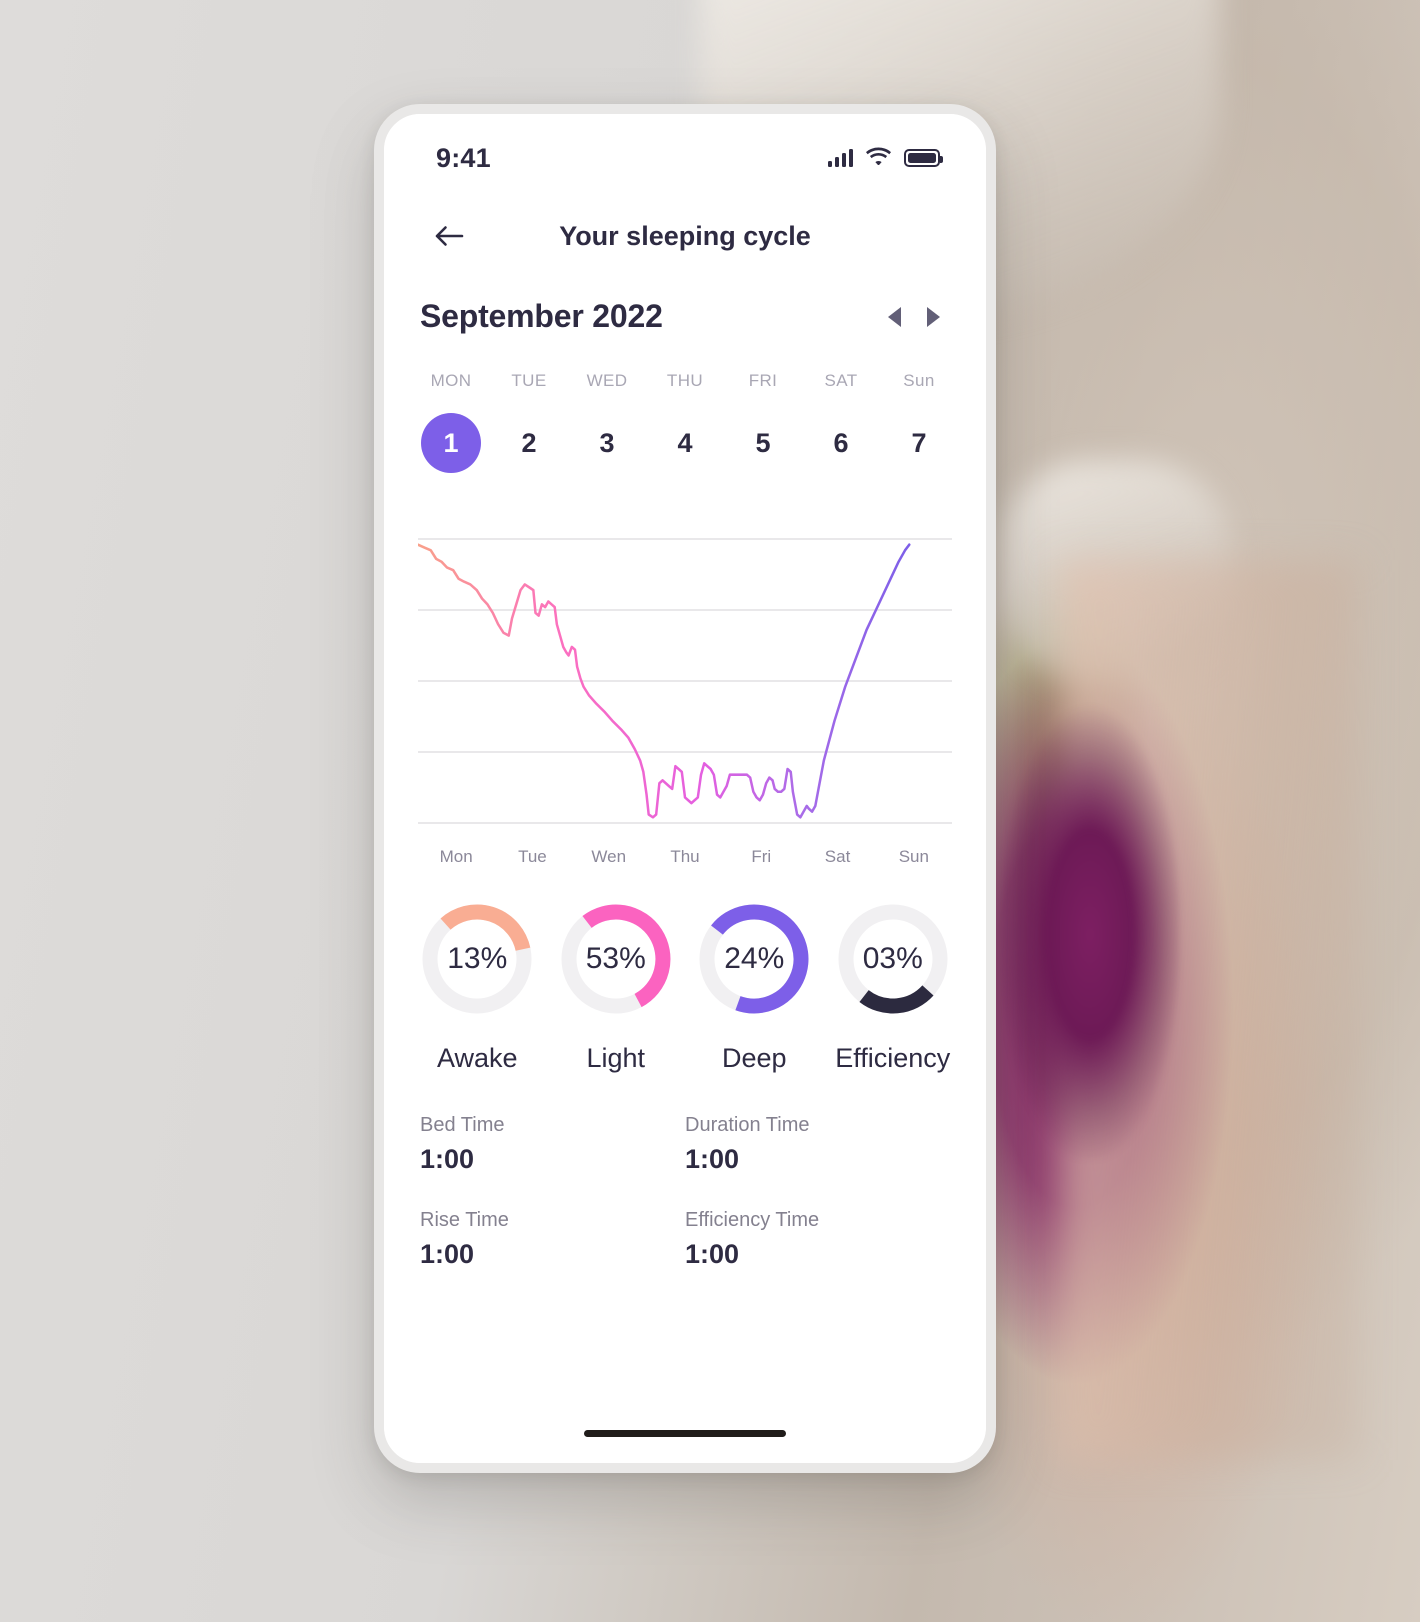  What do you see at coordinates (456, 856) in the screenshot?
I see `x-tick-label: Mon` at bounding box center [456, 856].